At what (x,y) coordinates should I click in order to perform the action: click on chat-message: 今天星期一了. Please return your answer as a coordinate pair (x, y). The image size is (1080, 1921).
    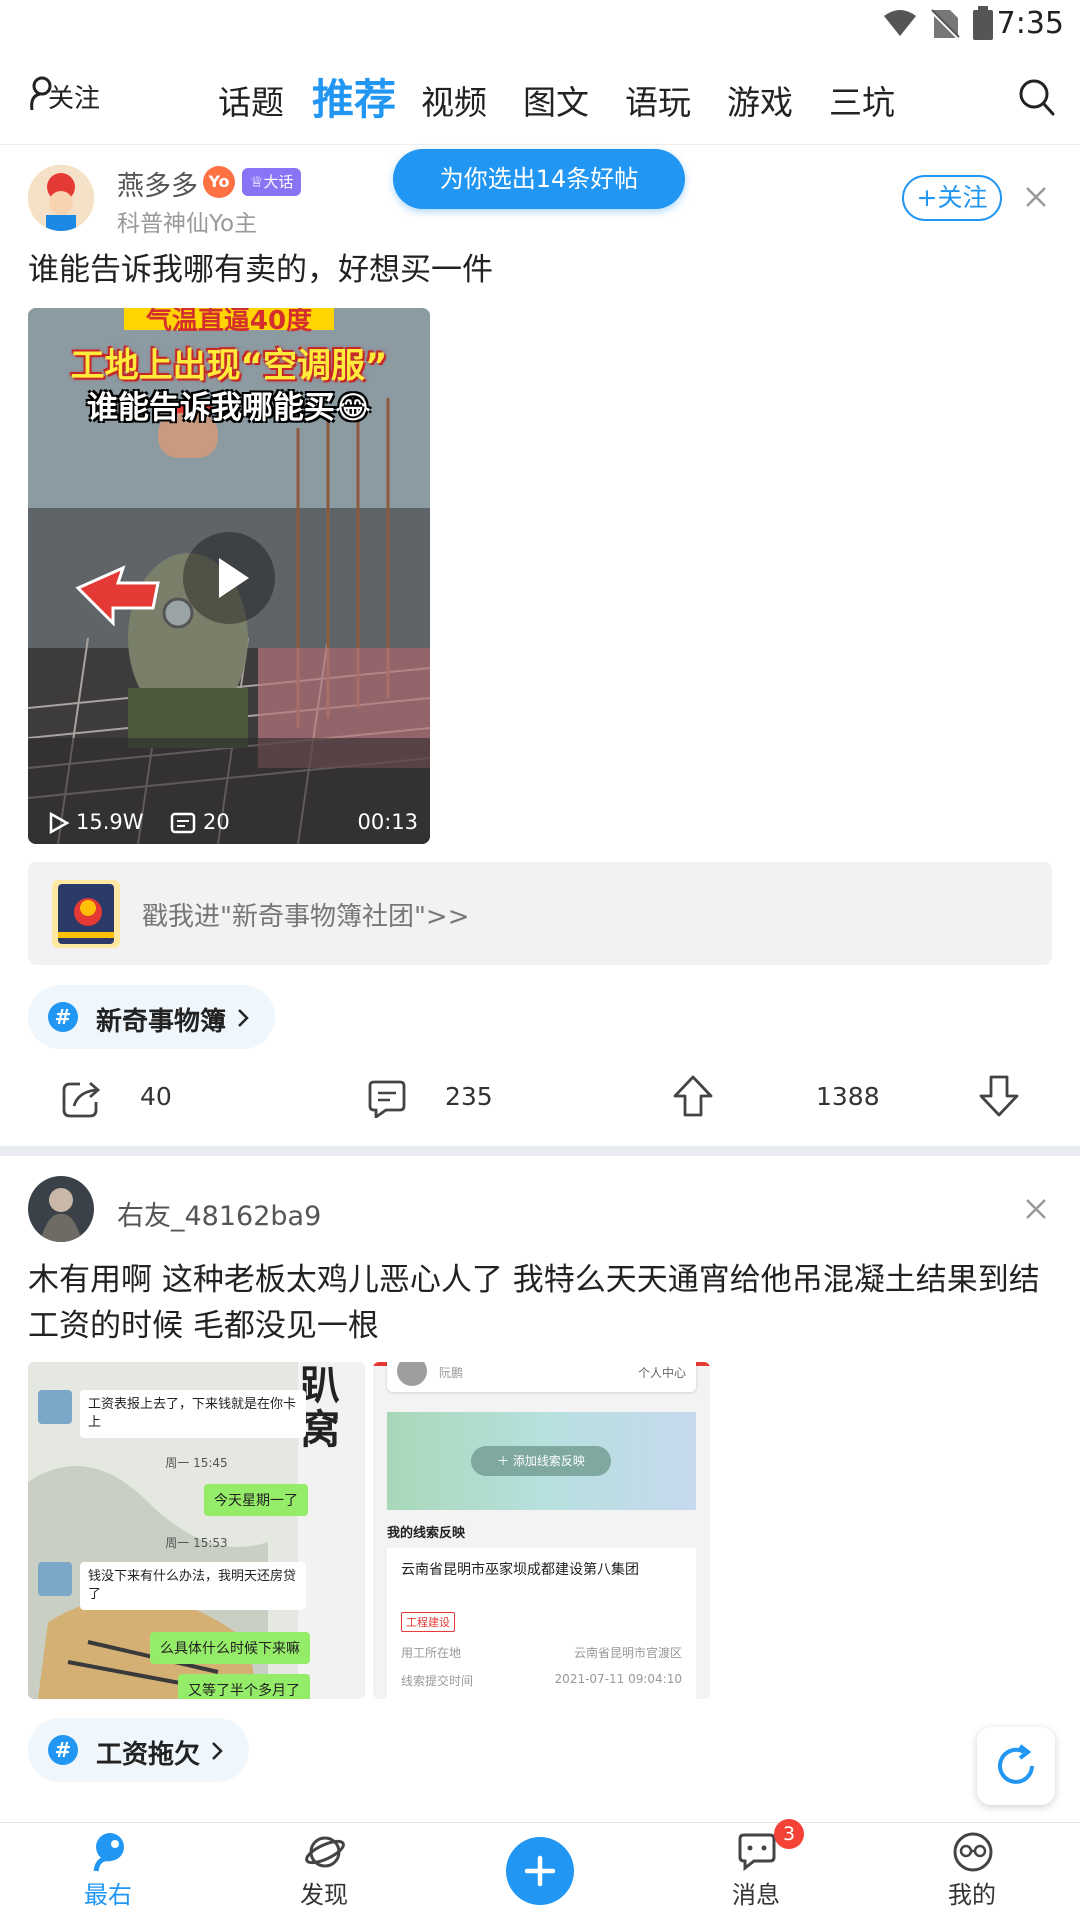
    Looking at the image, I should click on (256, 1500).